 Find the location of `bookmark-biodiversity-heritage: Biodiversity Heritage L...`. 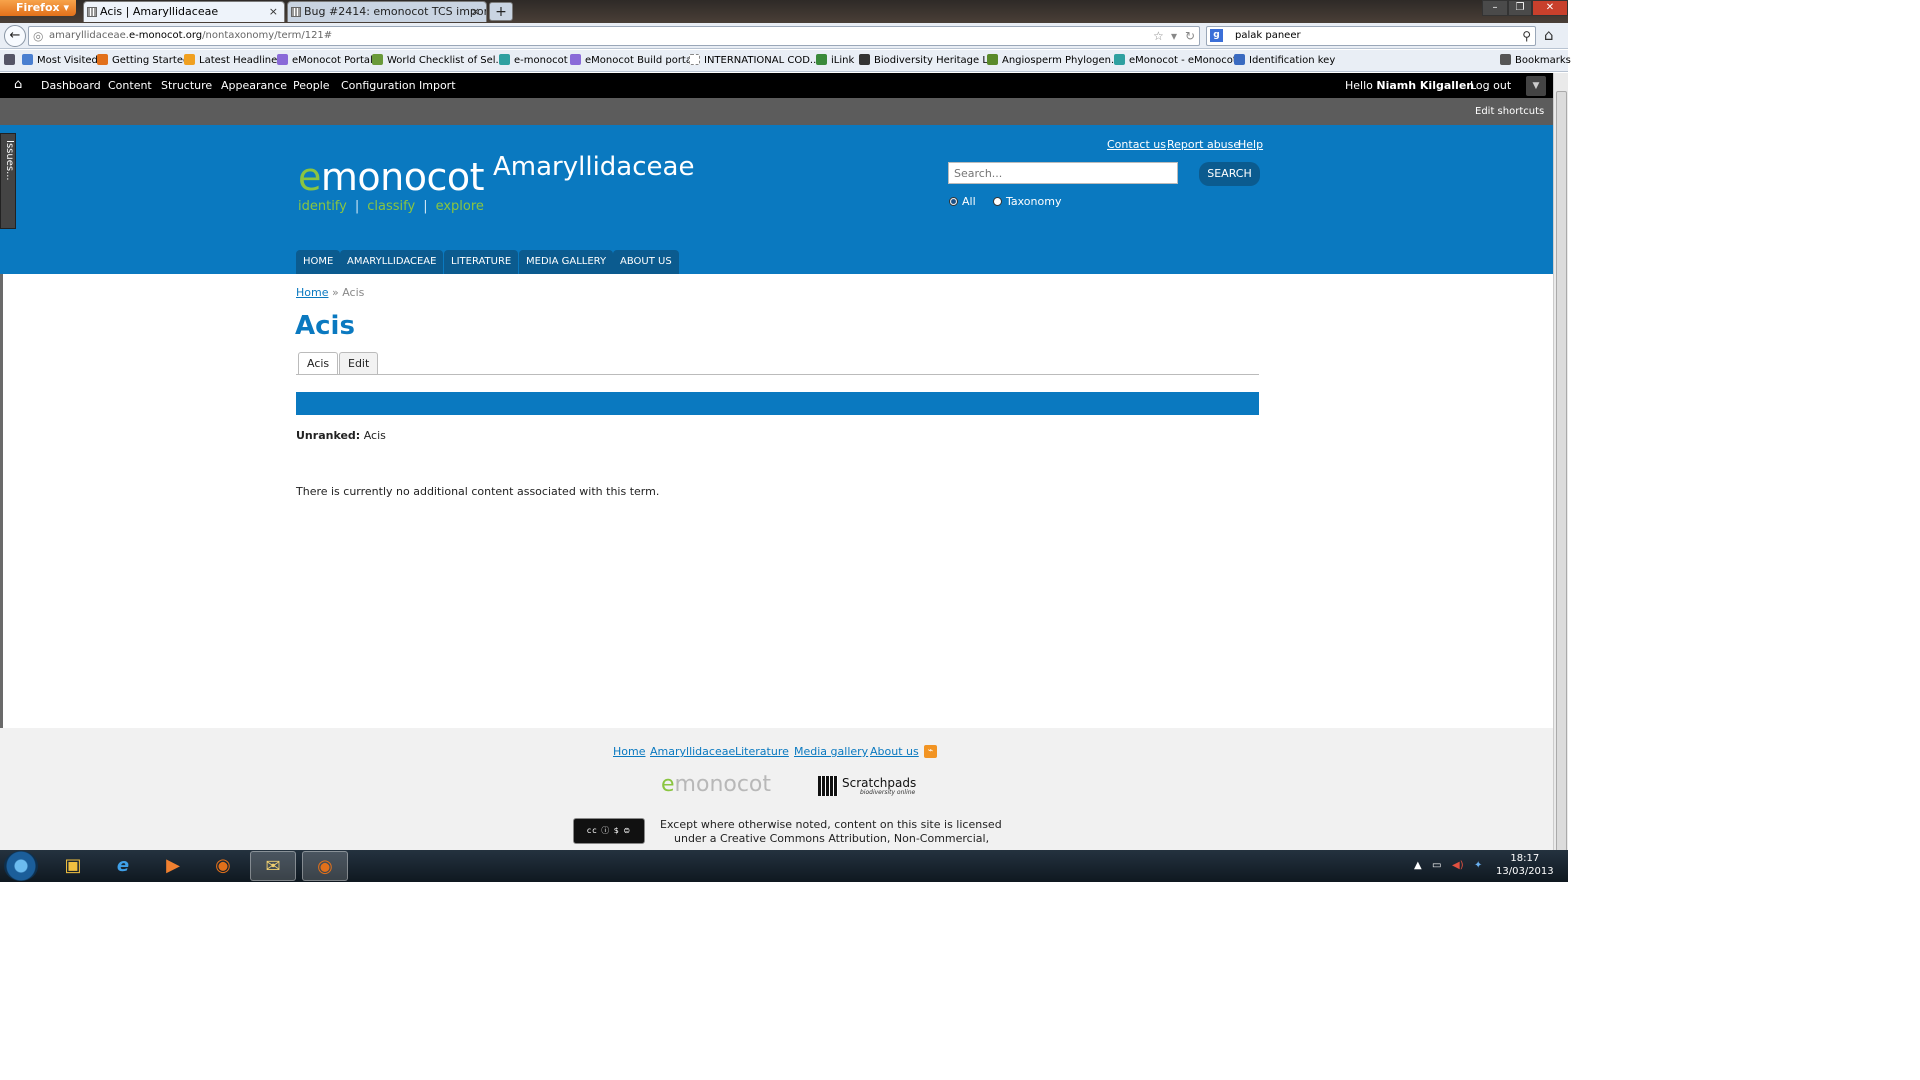

bookmark-biodiversity-heritage: Biodiversity Heritage L... is located at coordinates (928, 60).